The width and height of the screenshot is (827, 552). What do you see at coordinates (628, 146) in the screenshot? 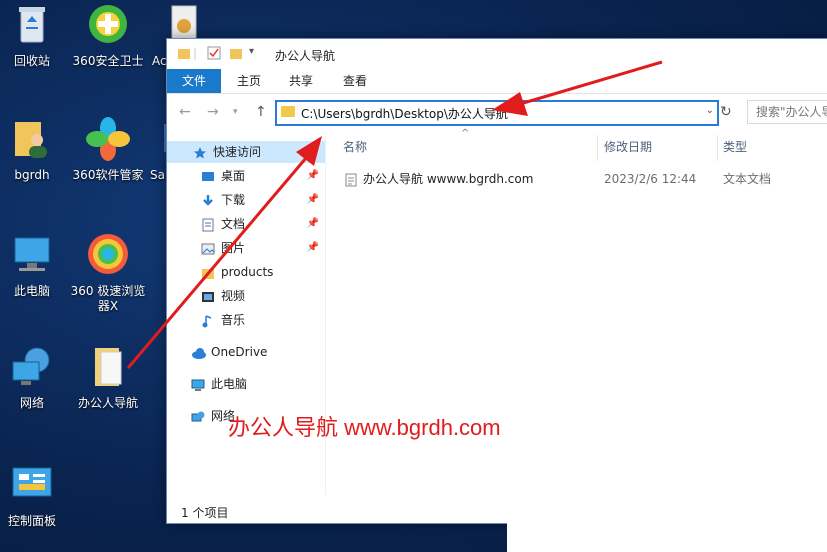
I see `column-header-date: 修改日期` at bounding box center [628, 146].